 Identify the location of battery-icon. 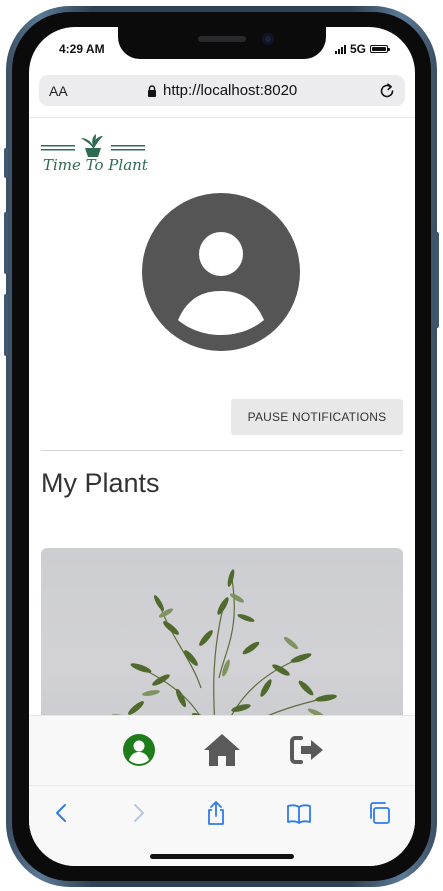
(380, 49).